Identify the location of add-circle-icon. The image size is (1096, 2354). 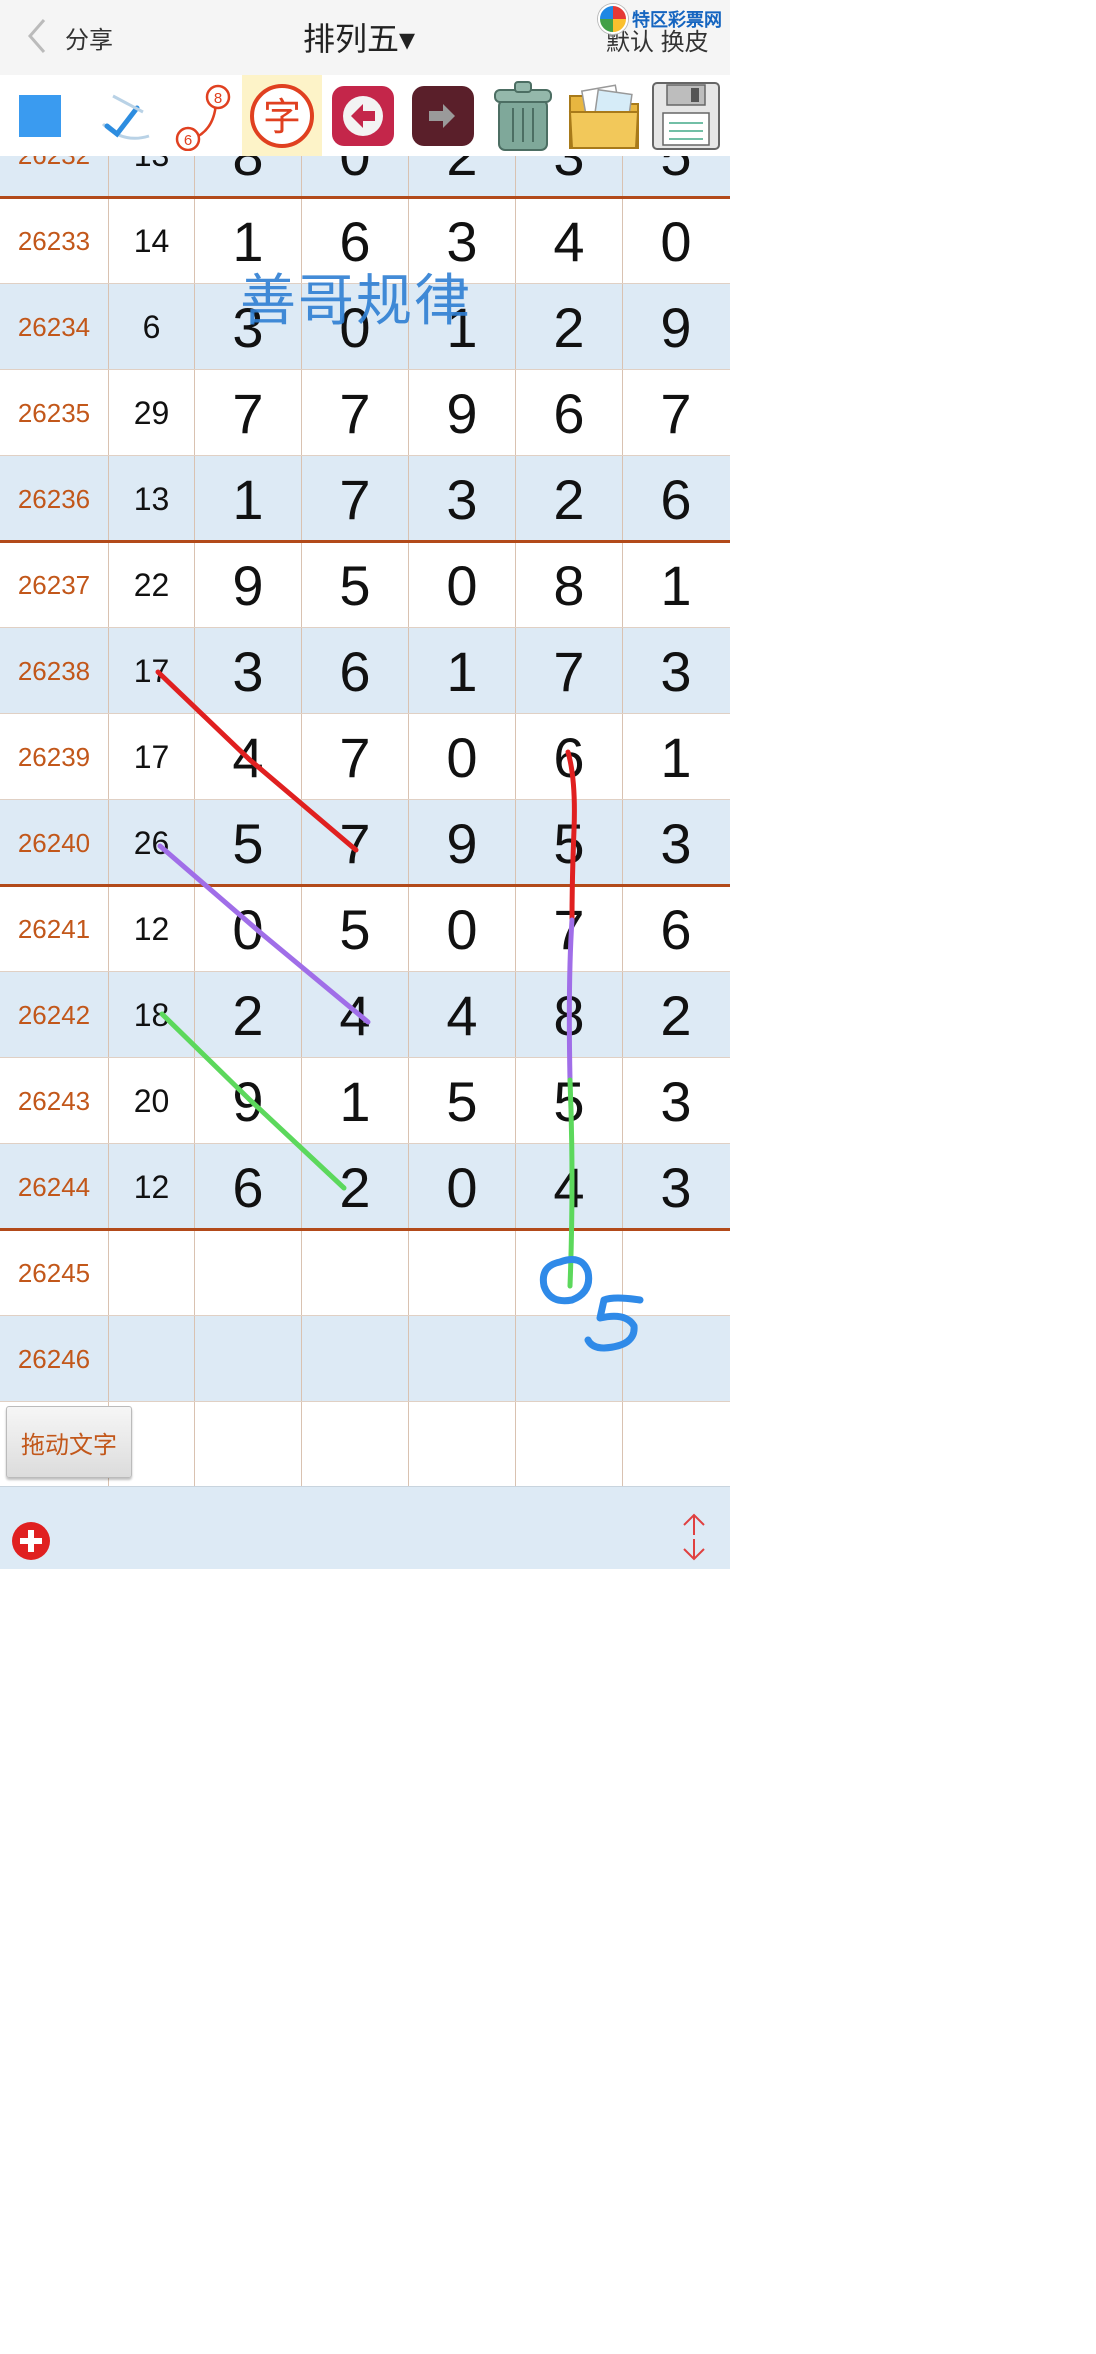
(31, 1541).